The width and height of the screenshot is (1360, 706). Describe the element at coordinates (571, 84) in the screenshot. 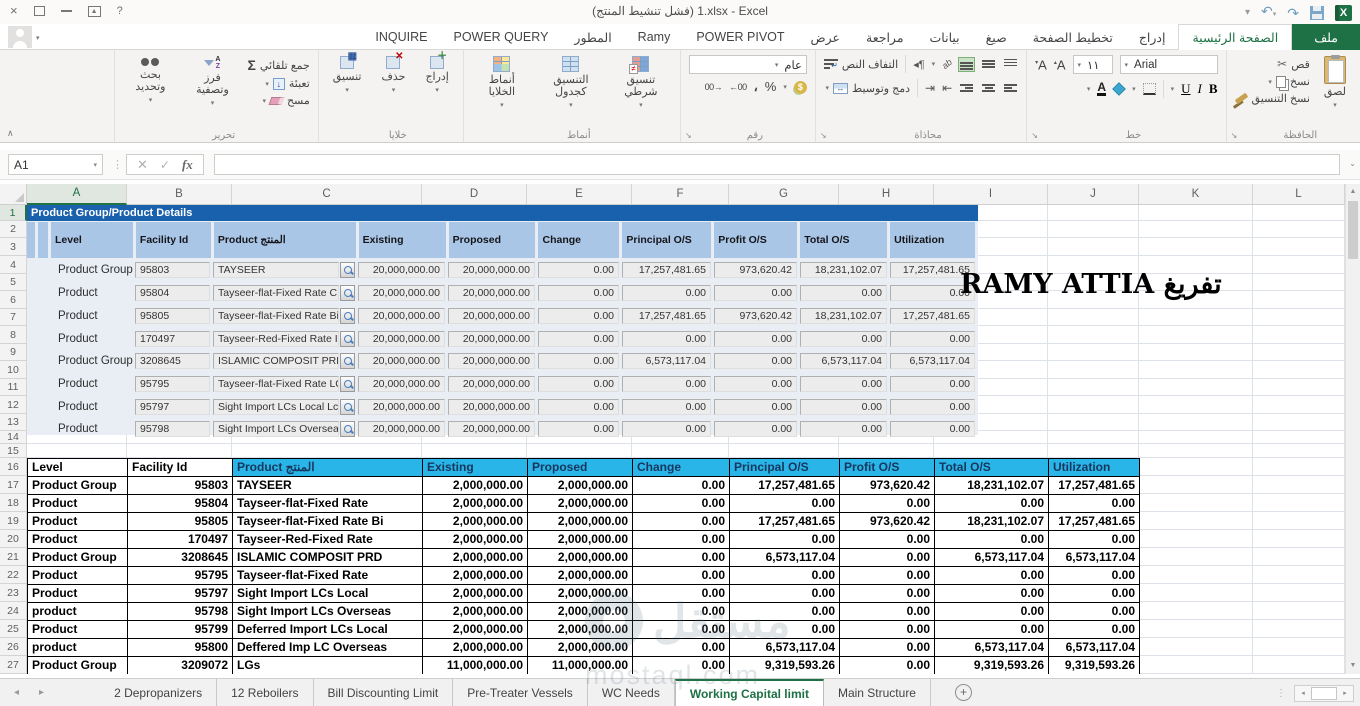

I see `format-as-table-button: التنسيق كجدول ▾` at that location.